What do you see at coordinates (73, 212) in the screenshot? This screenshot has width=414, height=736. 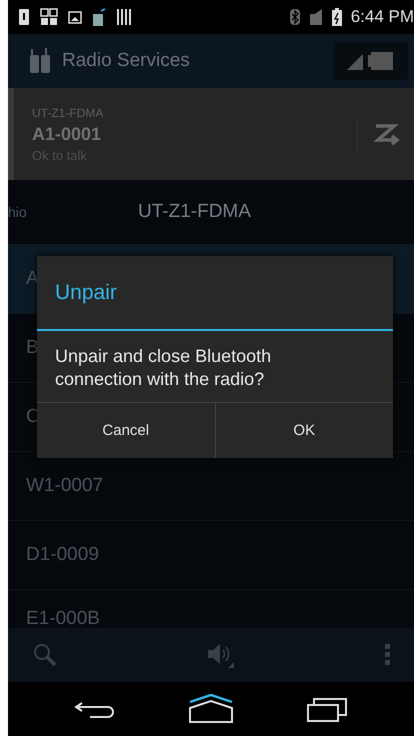 I see `previous-zone-tab: hio` at bounding box center [73, 212].